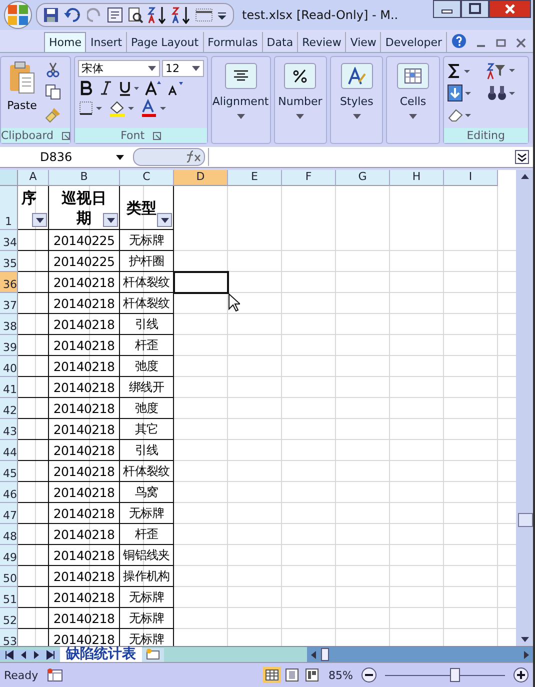  I want to click on last-sheet-icon, so click(51, 655).